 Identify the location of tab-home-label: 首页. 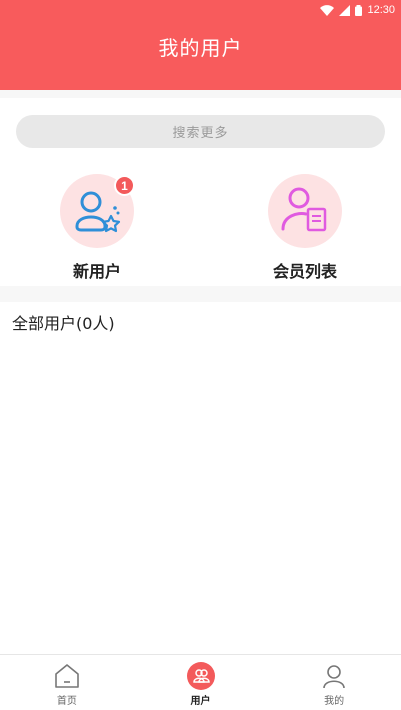
(66, 701).